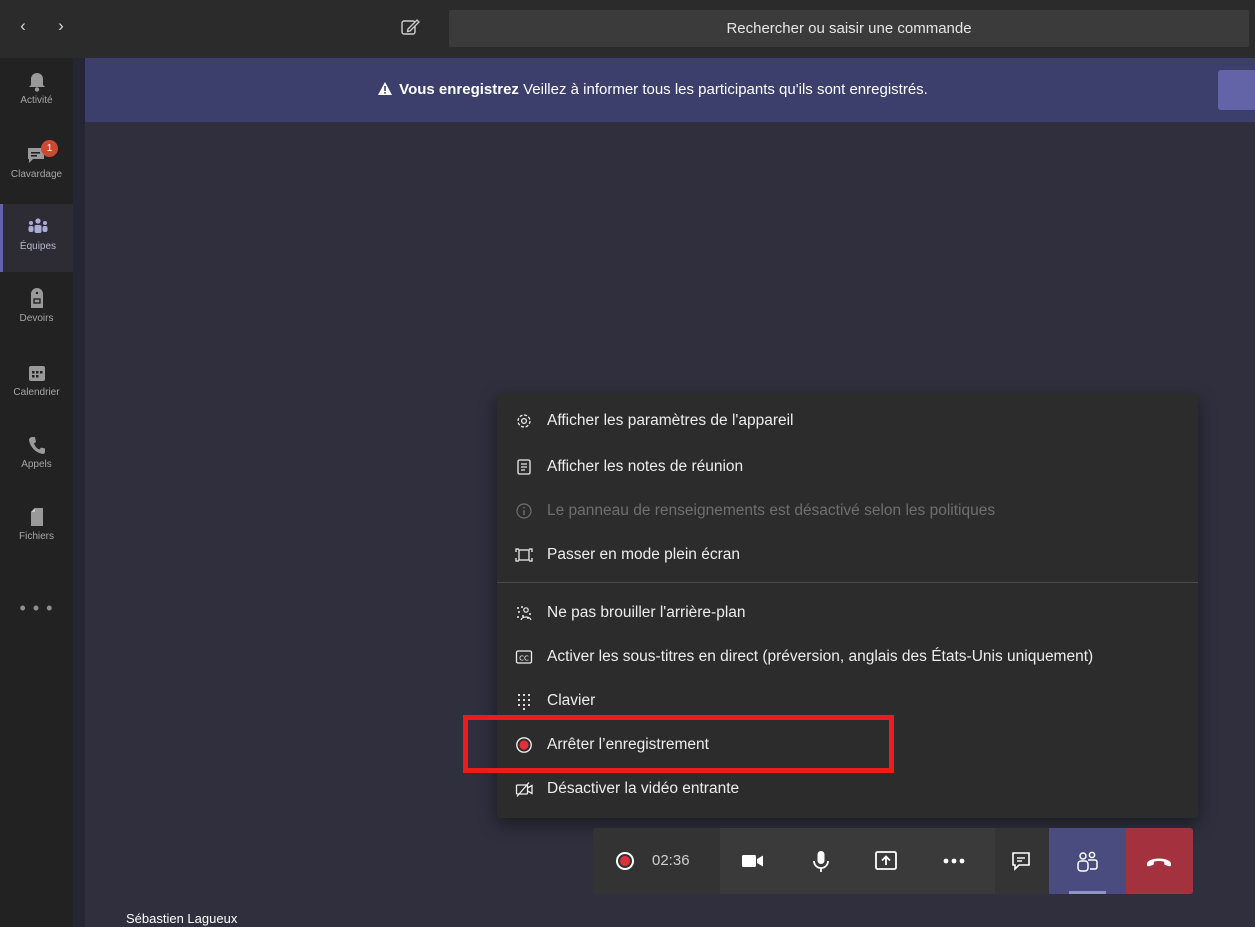  What do you see at coordinates (36, 166) in the screenshot?
I see `rail-item-clavardage: 1 Clavardage` at bounding box center [36, 166].